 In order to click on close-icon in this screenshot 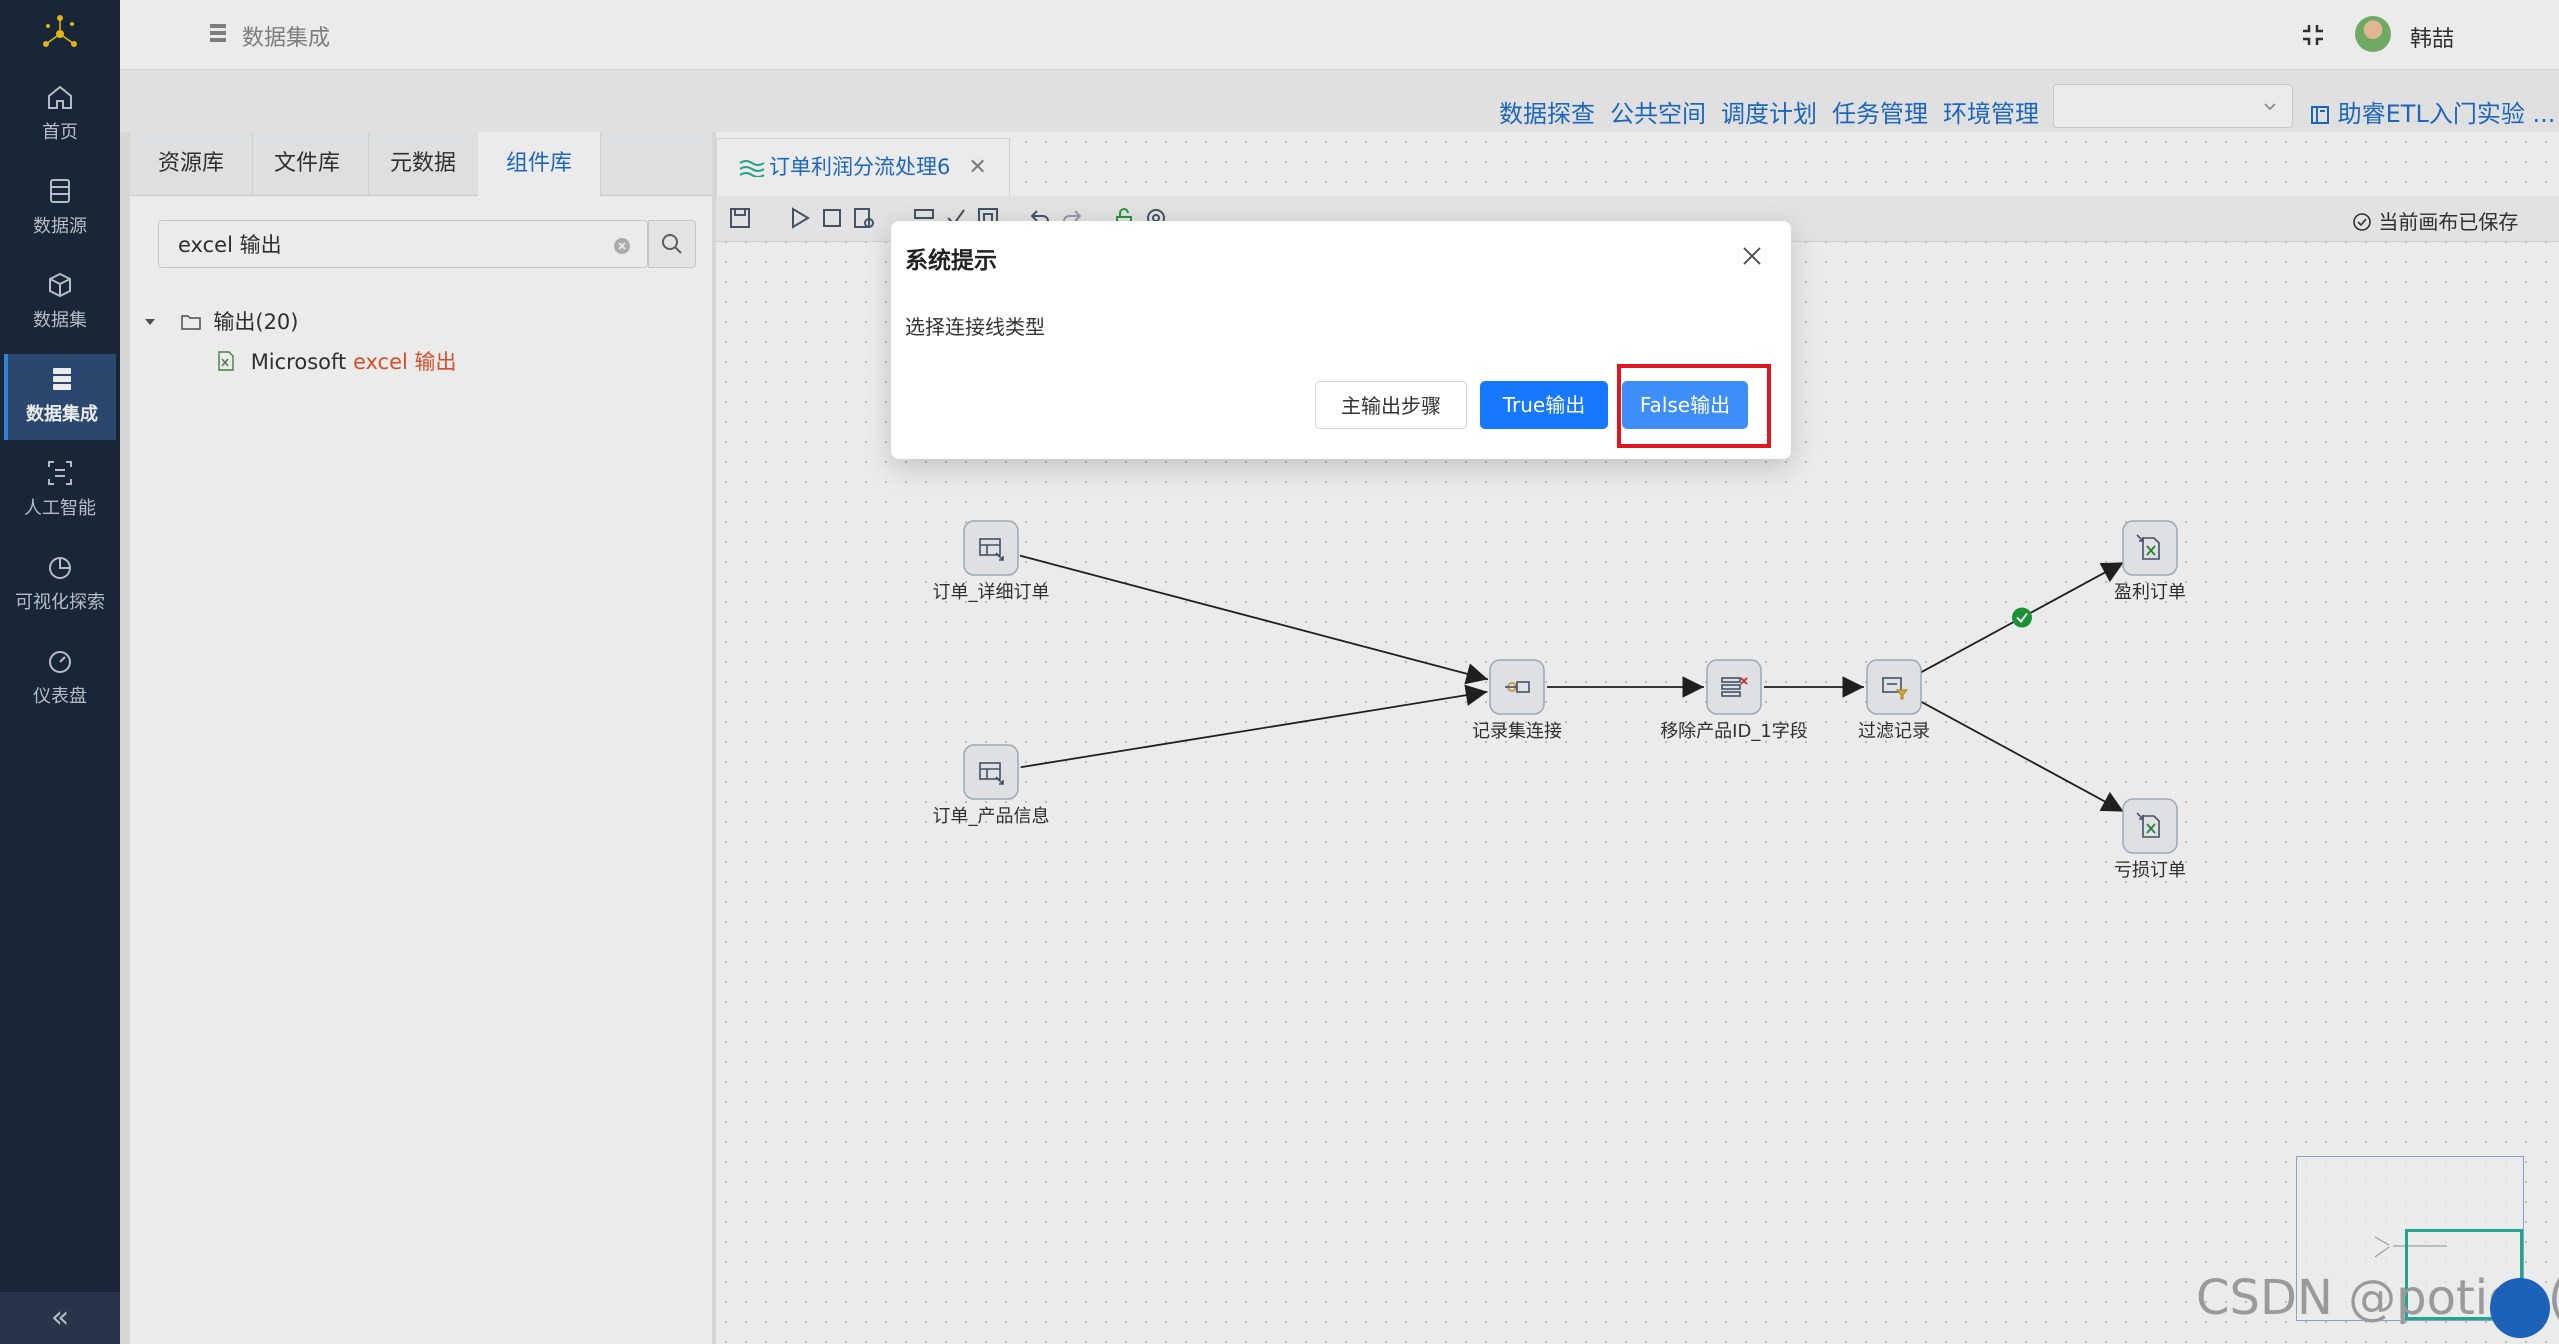, I will do `click(1752, 256)`.